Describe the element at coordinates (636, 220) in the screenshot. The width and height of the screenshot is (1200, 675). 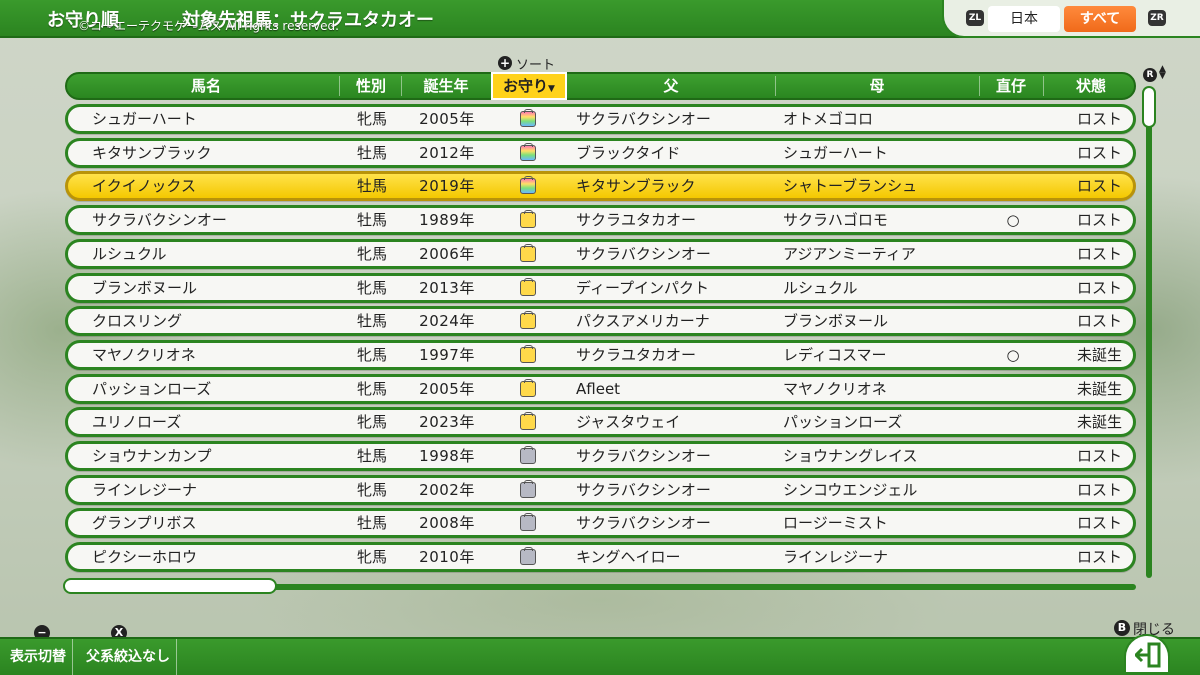
I see `sire-name: サクラユタカオー` at that location.